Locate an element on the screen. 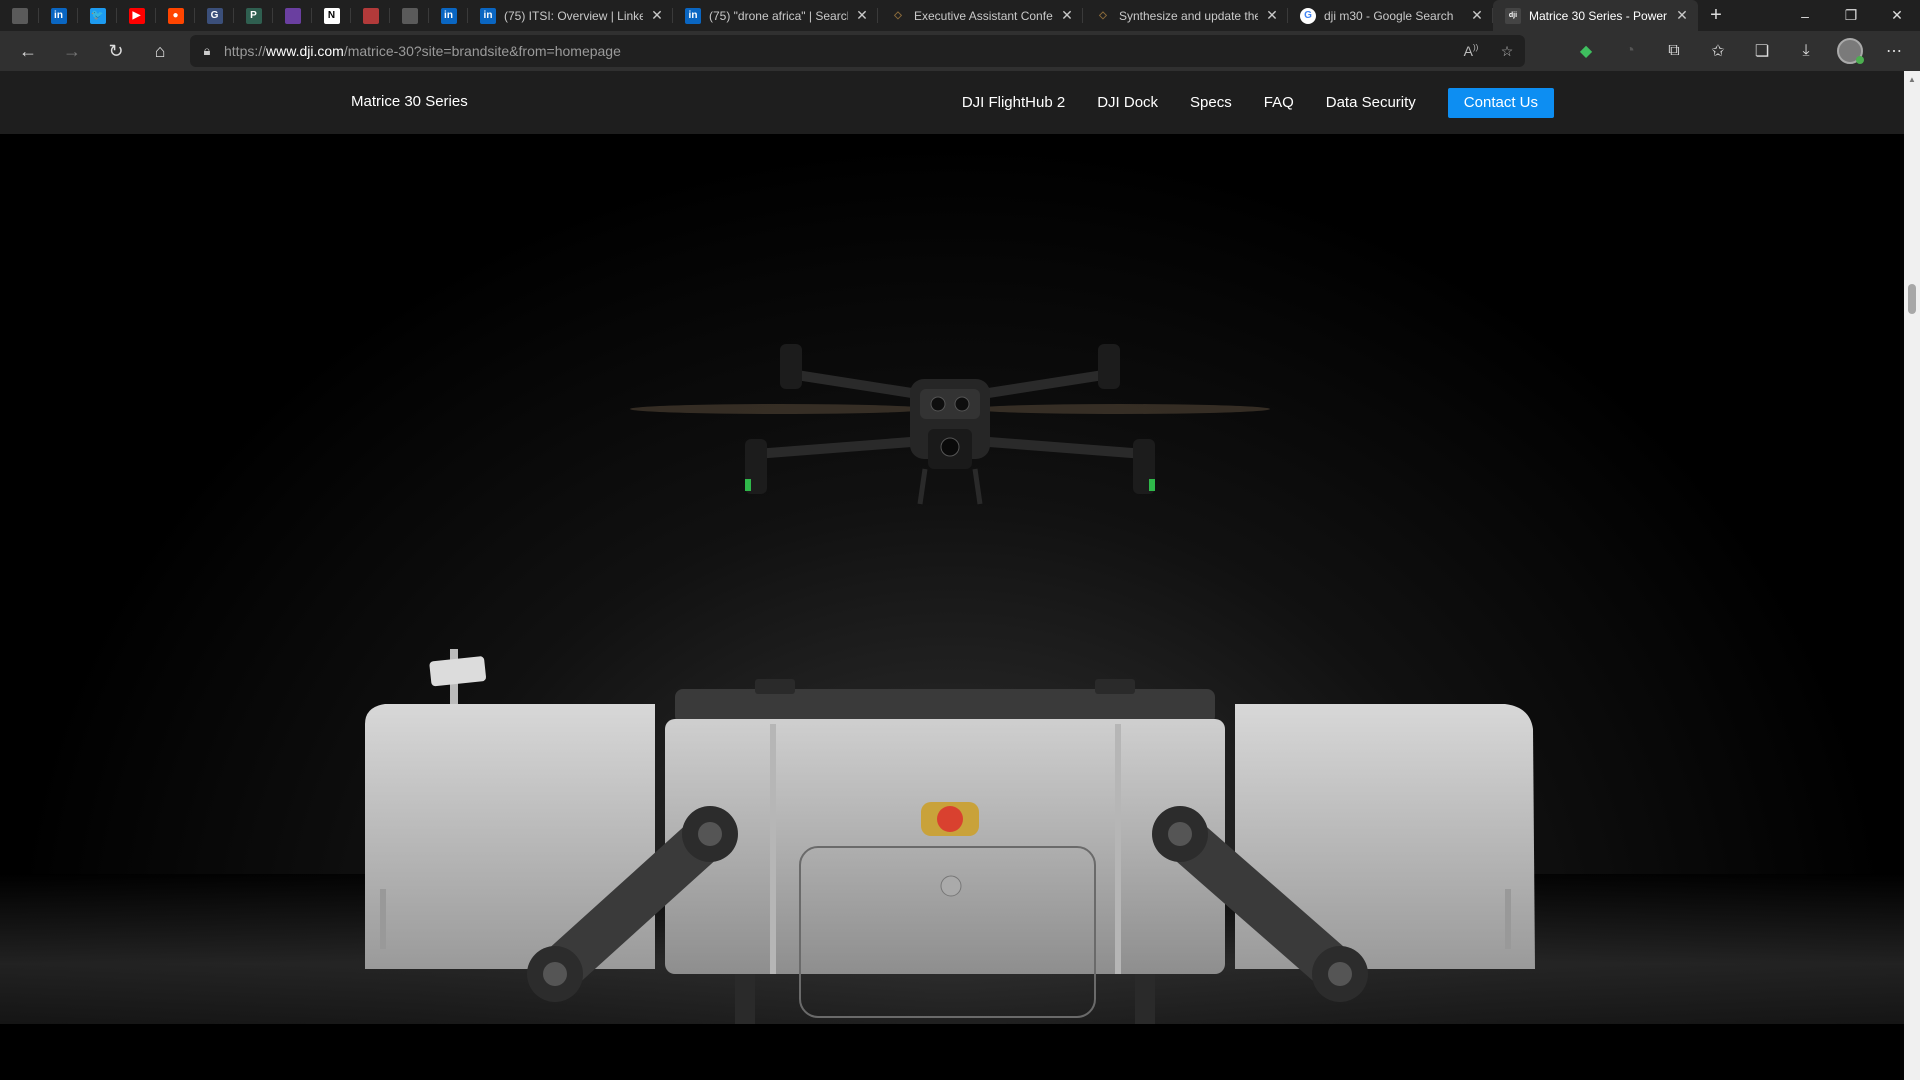  avatar is located at coordinates (1850, 51).